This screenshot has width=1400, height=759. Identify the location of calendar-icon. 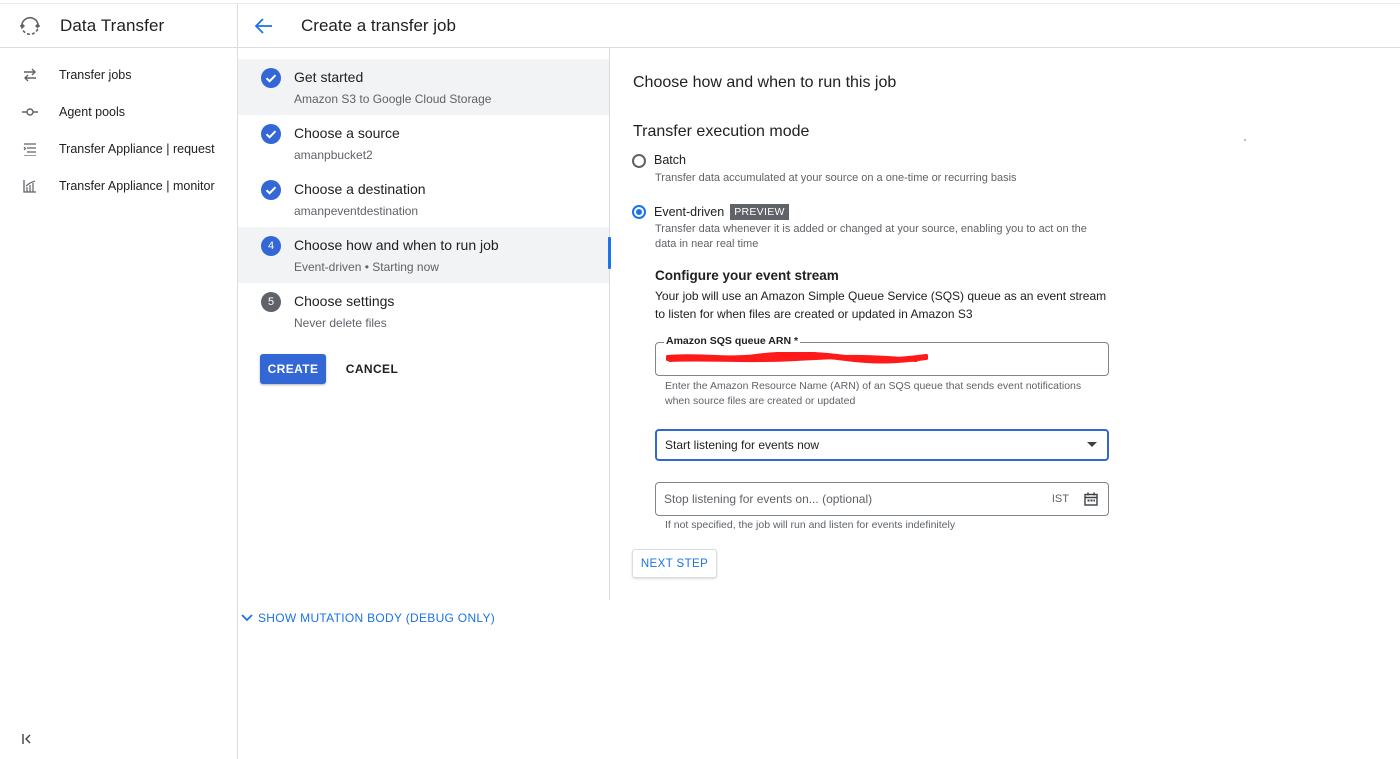
(1091, 499).